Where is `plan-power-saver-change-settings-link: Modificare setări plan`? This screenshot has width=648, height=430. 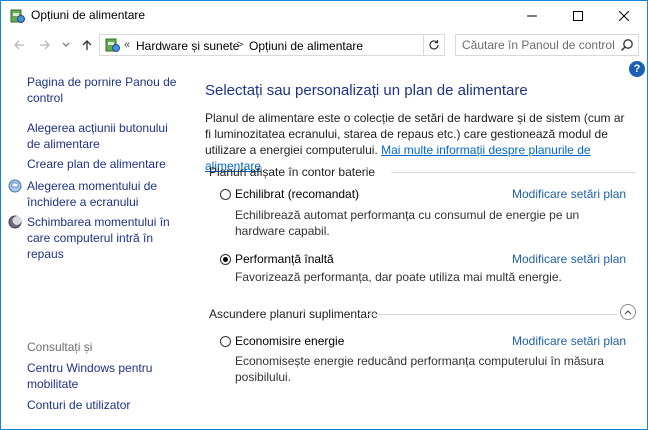
plan-power-saver-change-settings-link: Modificare setări plan is located at coordinates (569, 341).